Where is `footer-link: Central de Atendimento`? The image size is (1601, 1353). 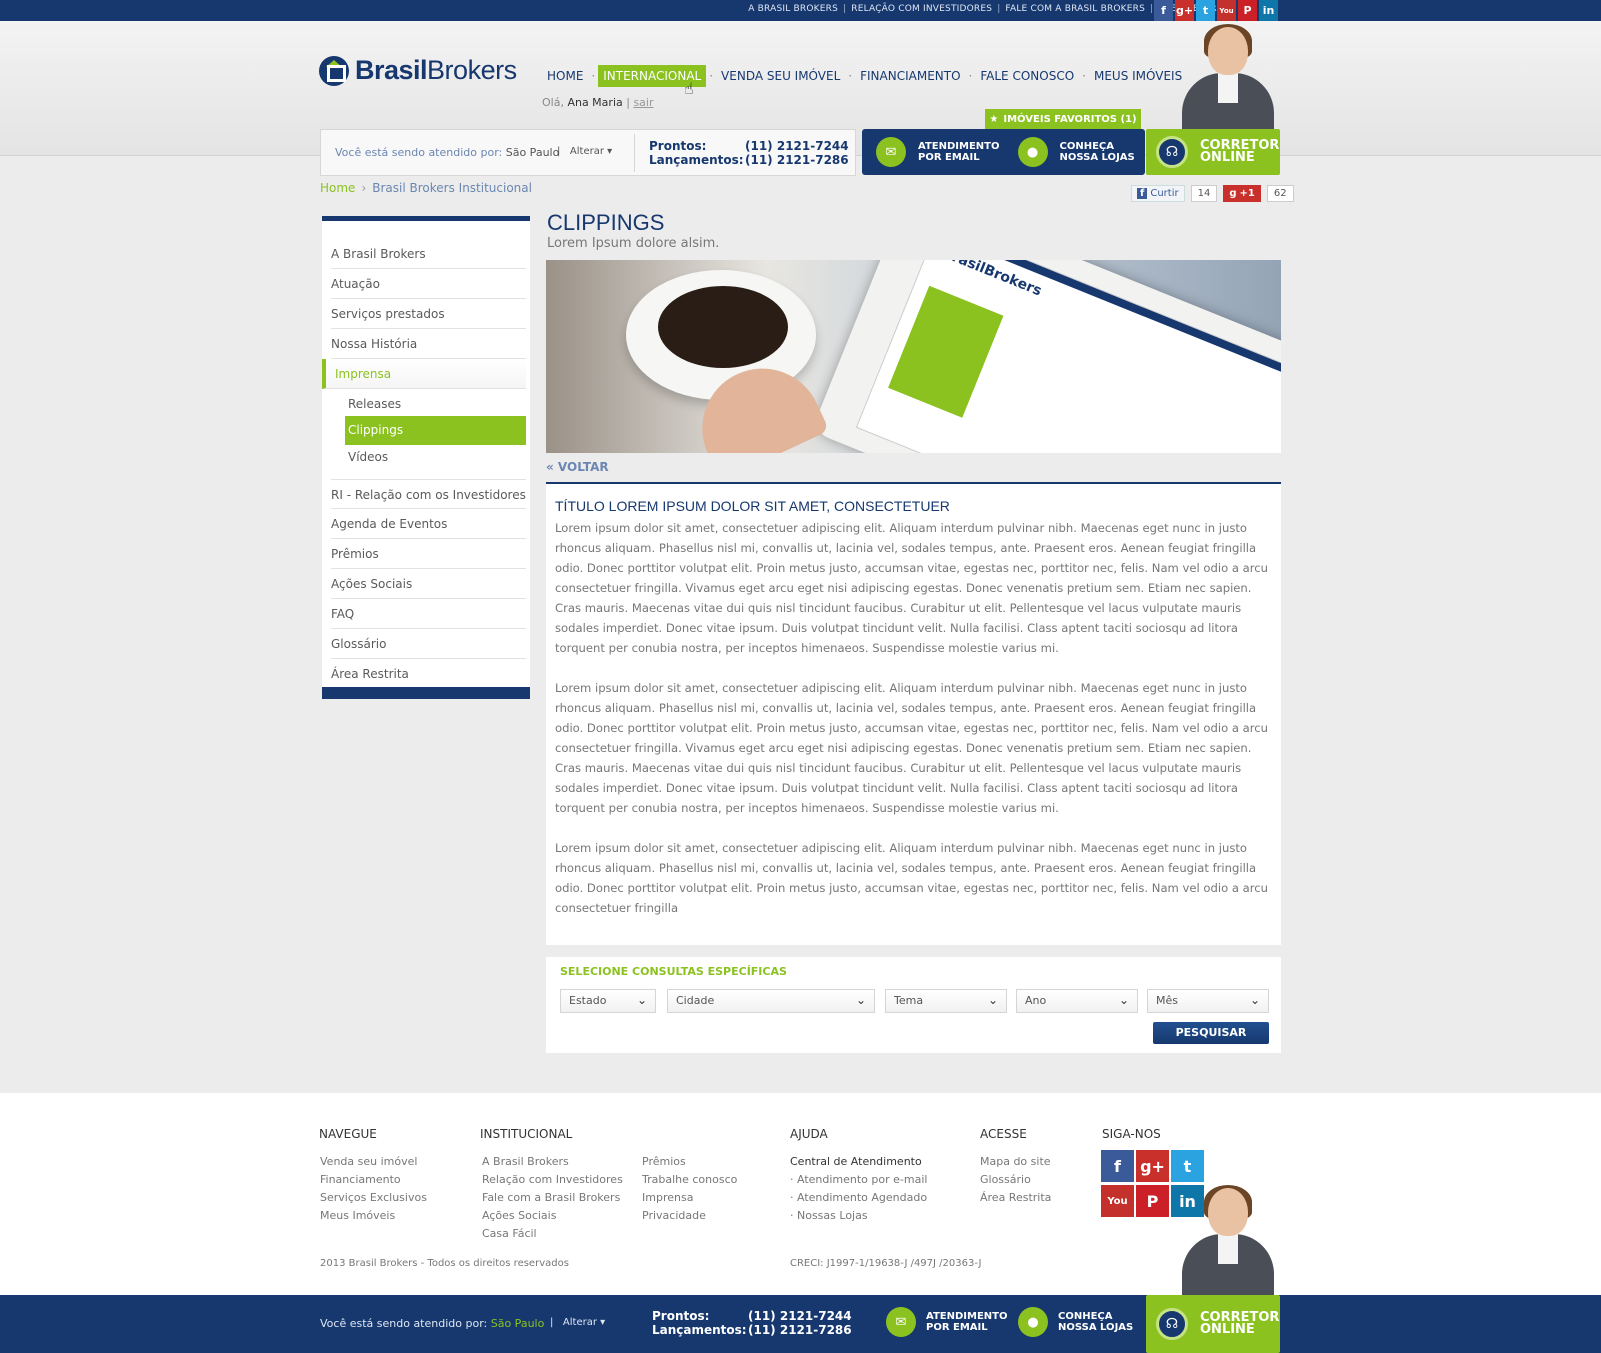
footer-link: Central de Atendimento is located at coordinates (856, 1161).